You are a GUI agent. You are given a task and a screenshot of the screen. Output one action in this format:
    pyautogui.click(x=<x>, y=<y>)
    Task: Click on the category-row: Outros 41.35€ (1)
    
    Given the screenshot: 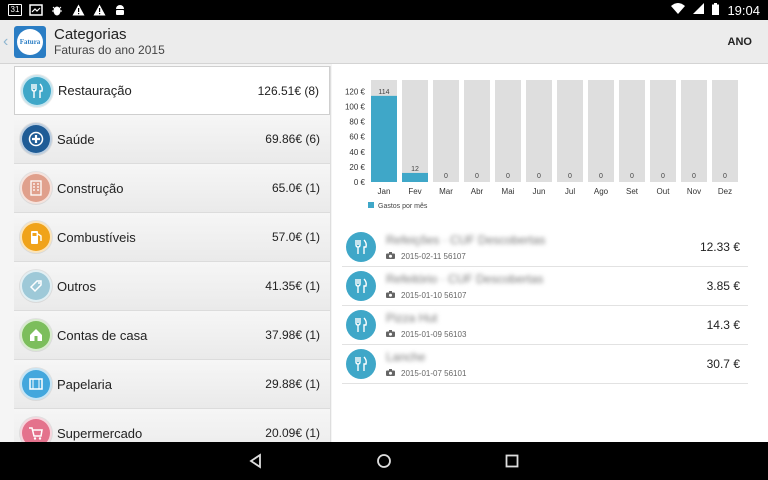 What is the action you would take?
    pyautogui.click(x=172, y=286)
    